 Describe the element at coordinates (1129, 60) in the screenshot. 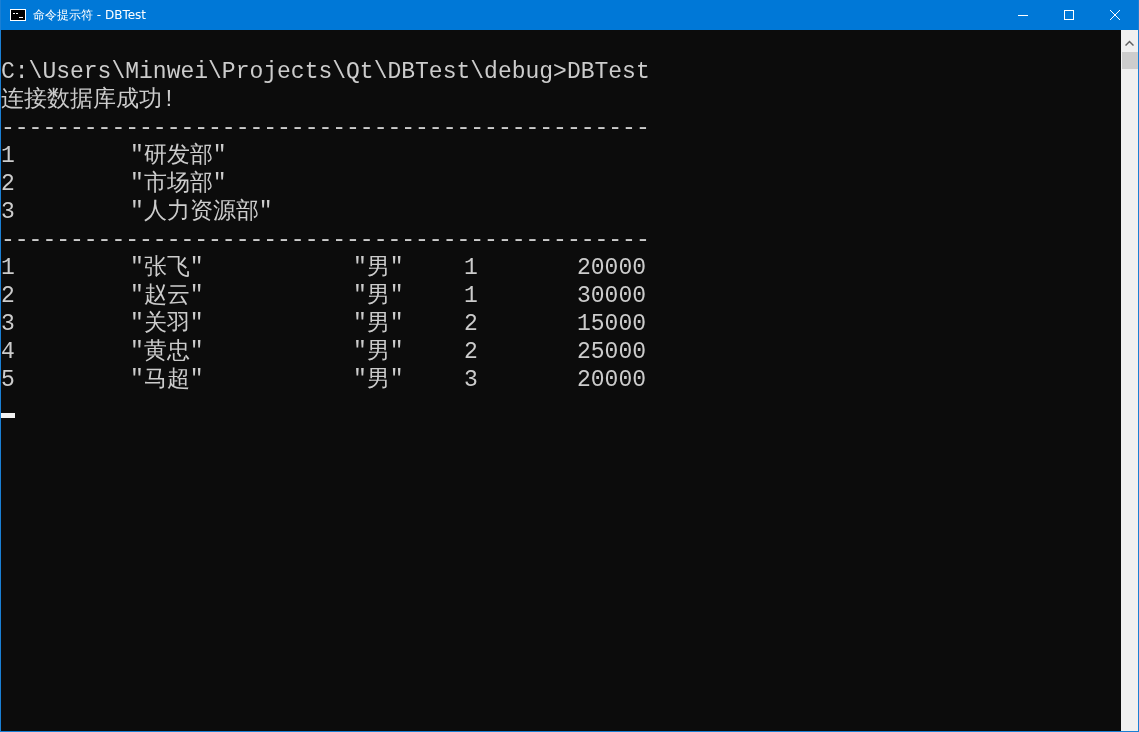

I see `scrollbar-thumb` at that location.